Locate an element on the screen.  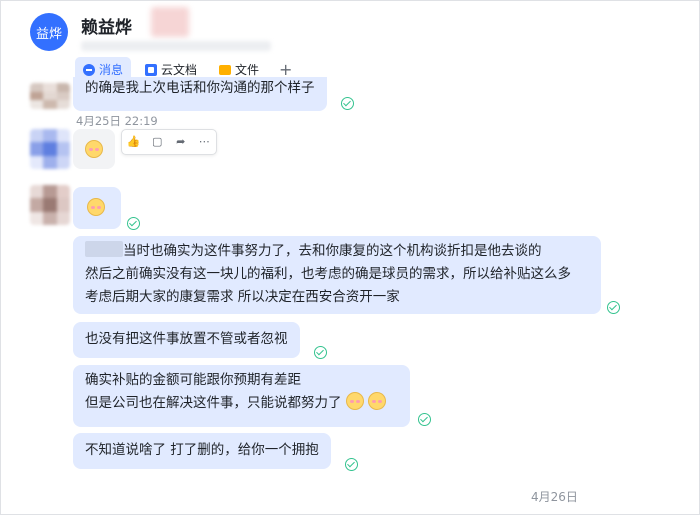
group-avatar: 益烨 is located at coordinates (49, 32).